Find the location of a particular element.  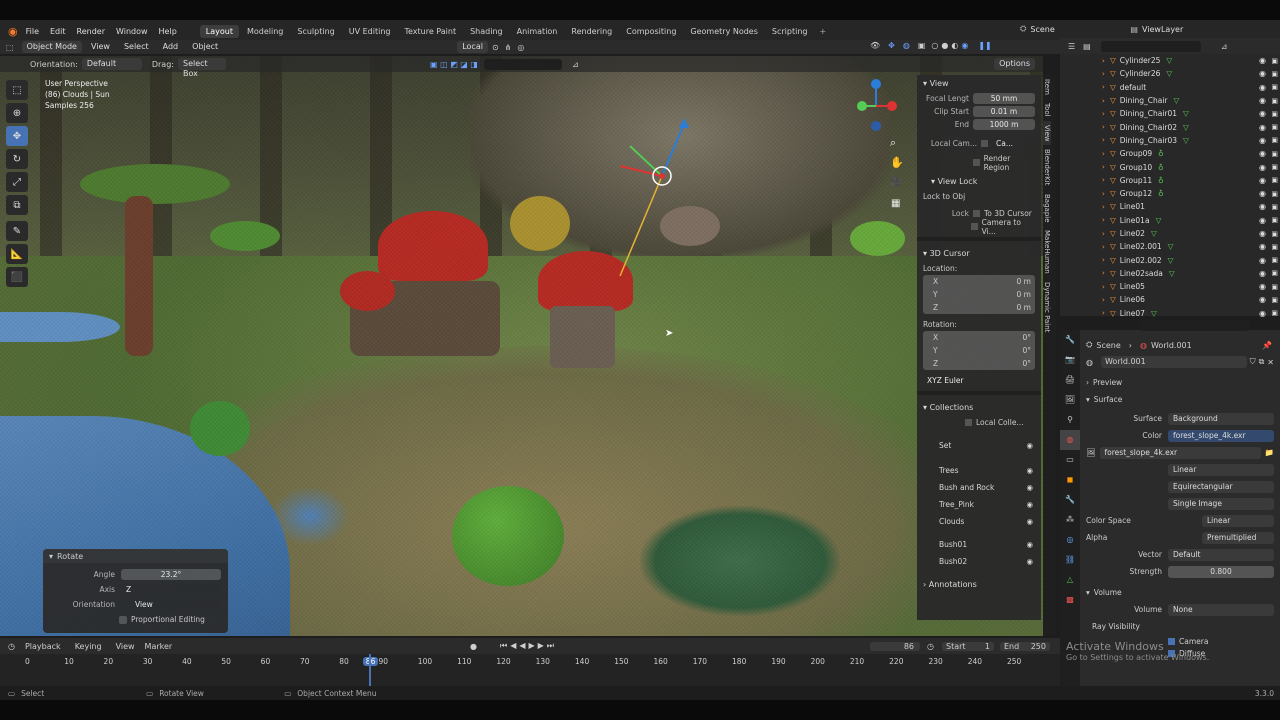

timeline-tick: 90 is located at coordinates (384, 661).